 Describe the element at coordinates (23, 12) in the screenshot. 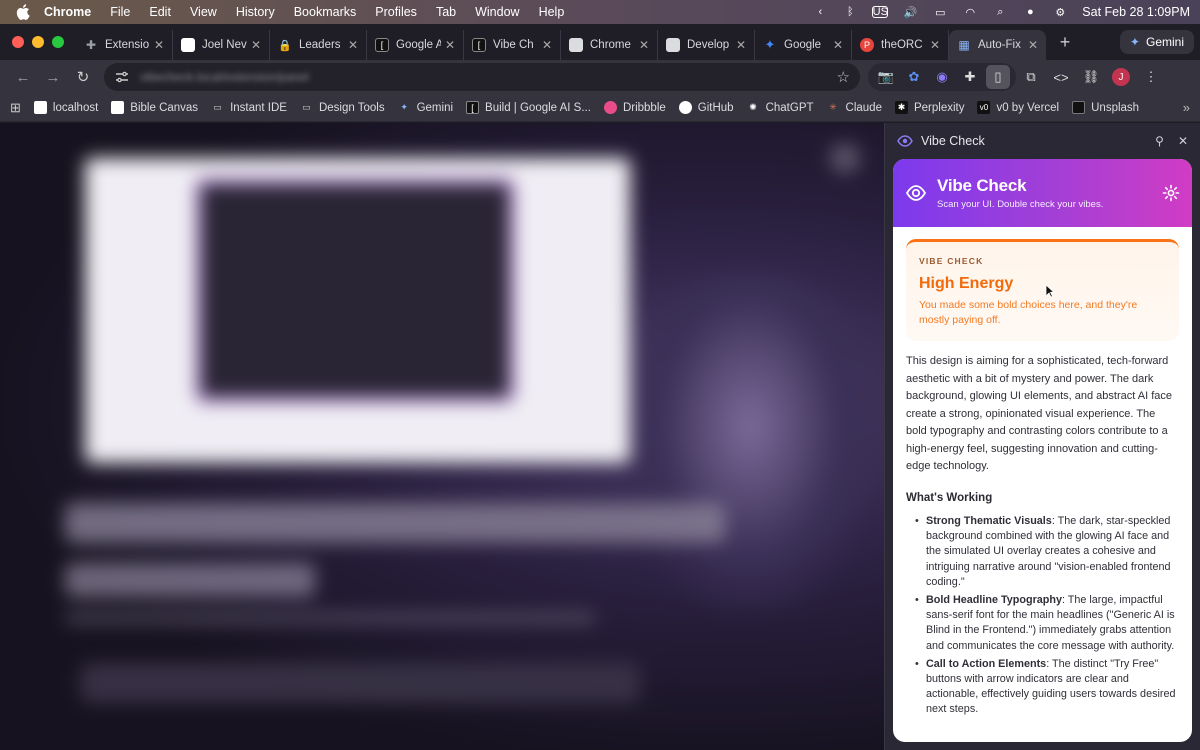

I see `apple-icon` at that location.